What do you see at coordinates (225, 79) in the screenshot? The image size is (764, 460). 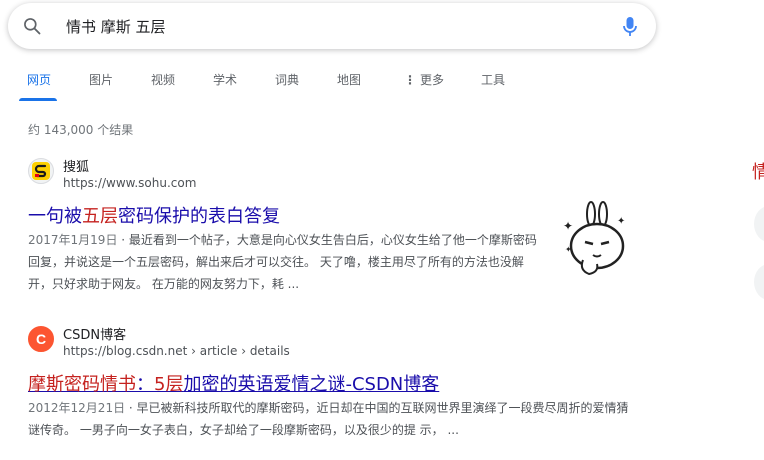 I see `tab-scholar: 学术` at bounding box center [225, 79].